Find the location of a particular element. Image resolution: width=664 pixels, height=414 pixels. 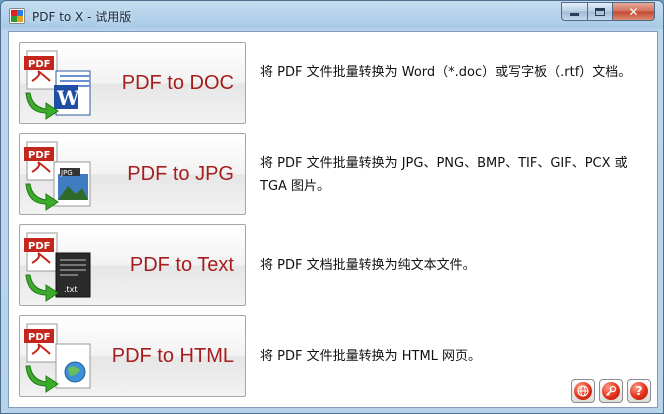

pdf-to-doc-description: 将 PDF 文件批量转换为 Word（*.doc）或写字板（.rtf）文档。 is located at coordinates (446, 72).